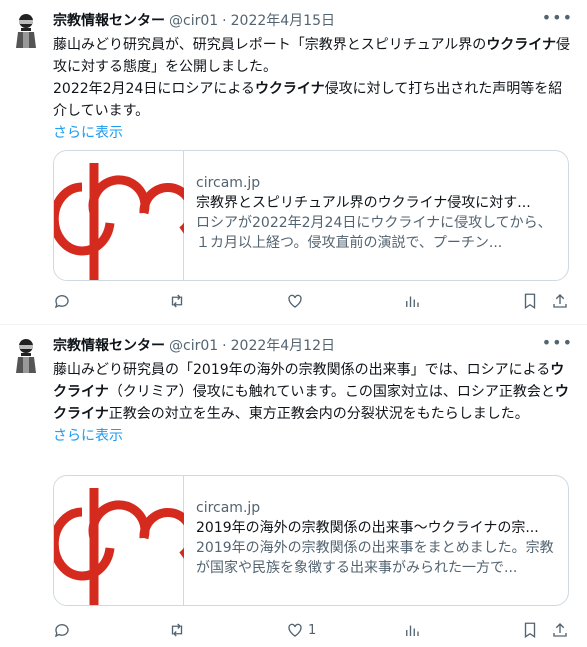  Describe the element at coordinates (283, 346) in the screenshot. I see `tweet-date: 2022年4月12日` at that location.